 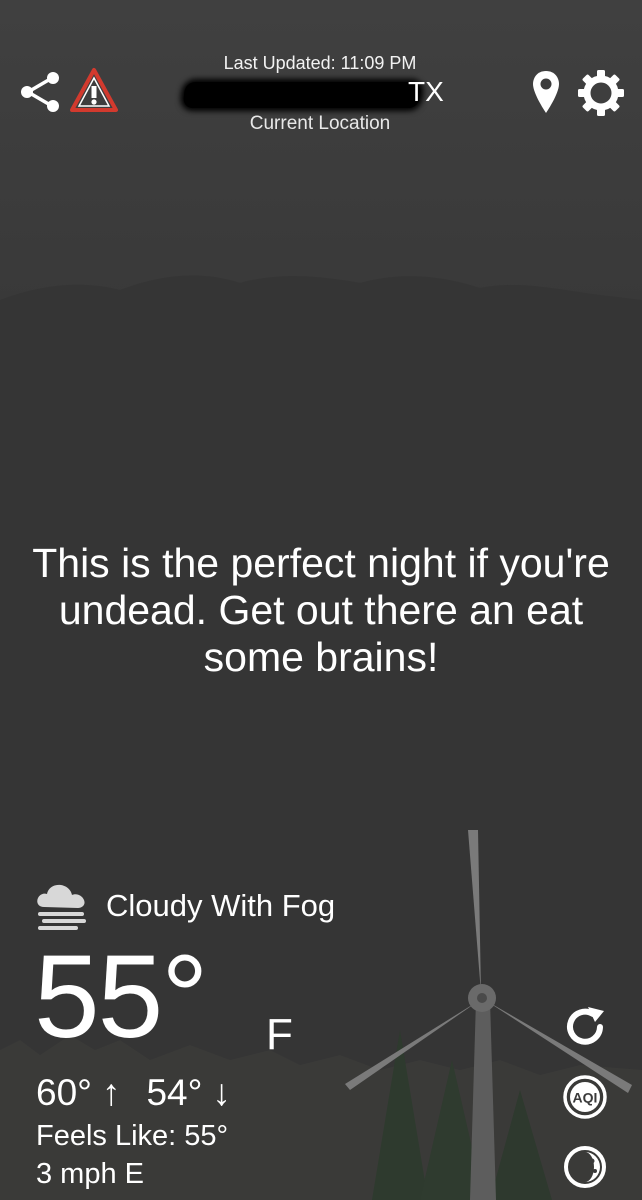 I want to click on wind-text: 3 mph E, so click(x=90, y=1174).